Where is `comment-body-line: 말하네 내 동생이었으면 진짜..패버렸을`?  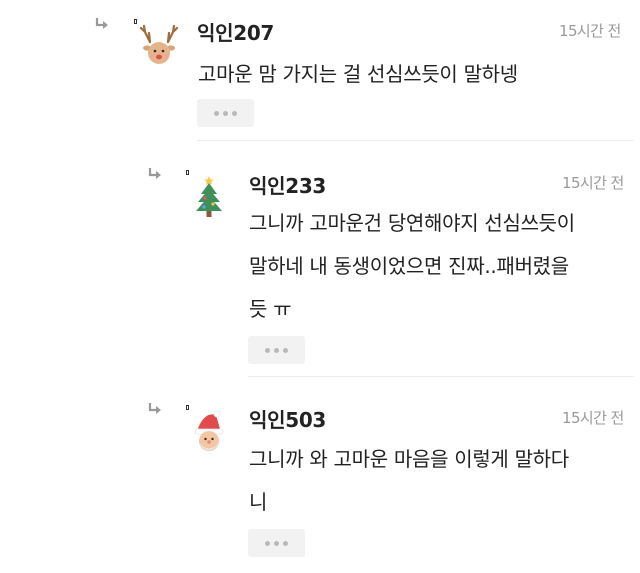 comment-body-line: 말하네 내 동생이었으면 진짜..패버렸을 is located at coordinates (409, 266).